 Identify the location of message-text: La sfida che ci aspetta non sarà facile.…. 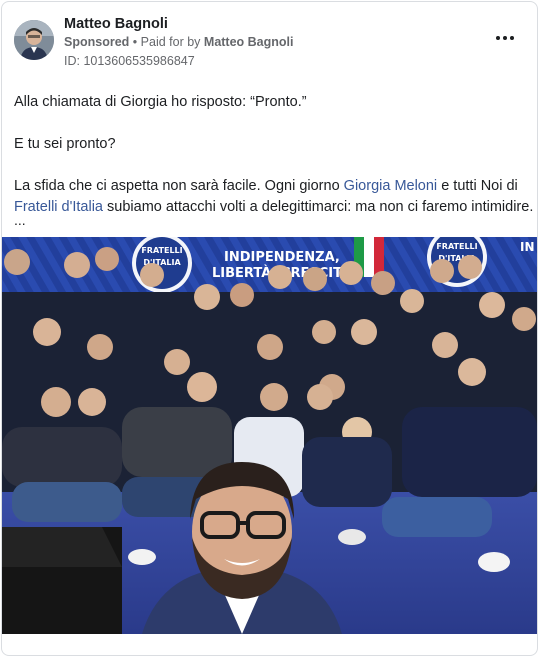
(179, 186).